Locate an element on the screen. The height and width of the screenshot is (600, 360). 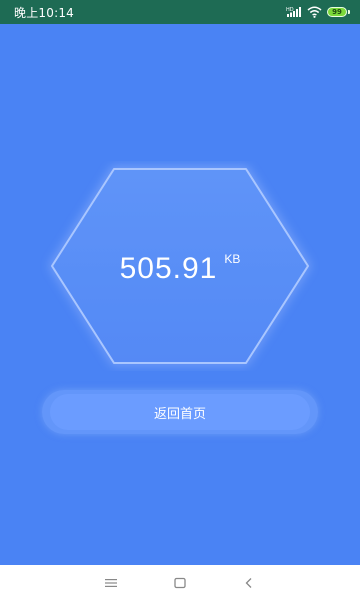
wifi-icon is located at coordinates (314, 12).